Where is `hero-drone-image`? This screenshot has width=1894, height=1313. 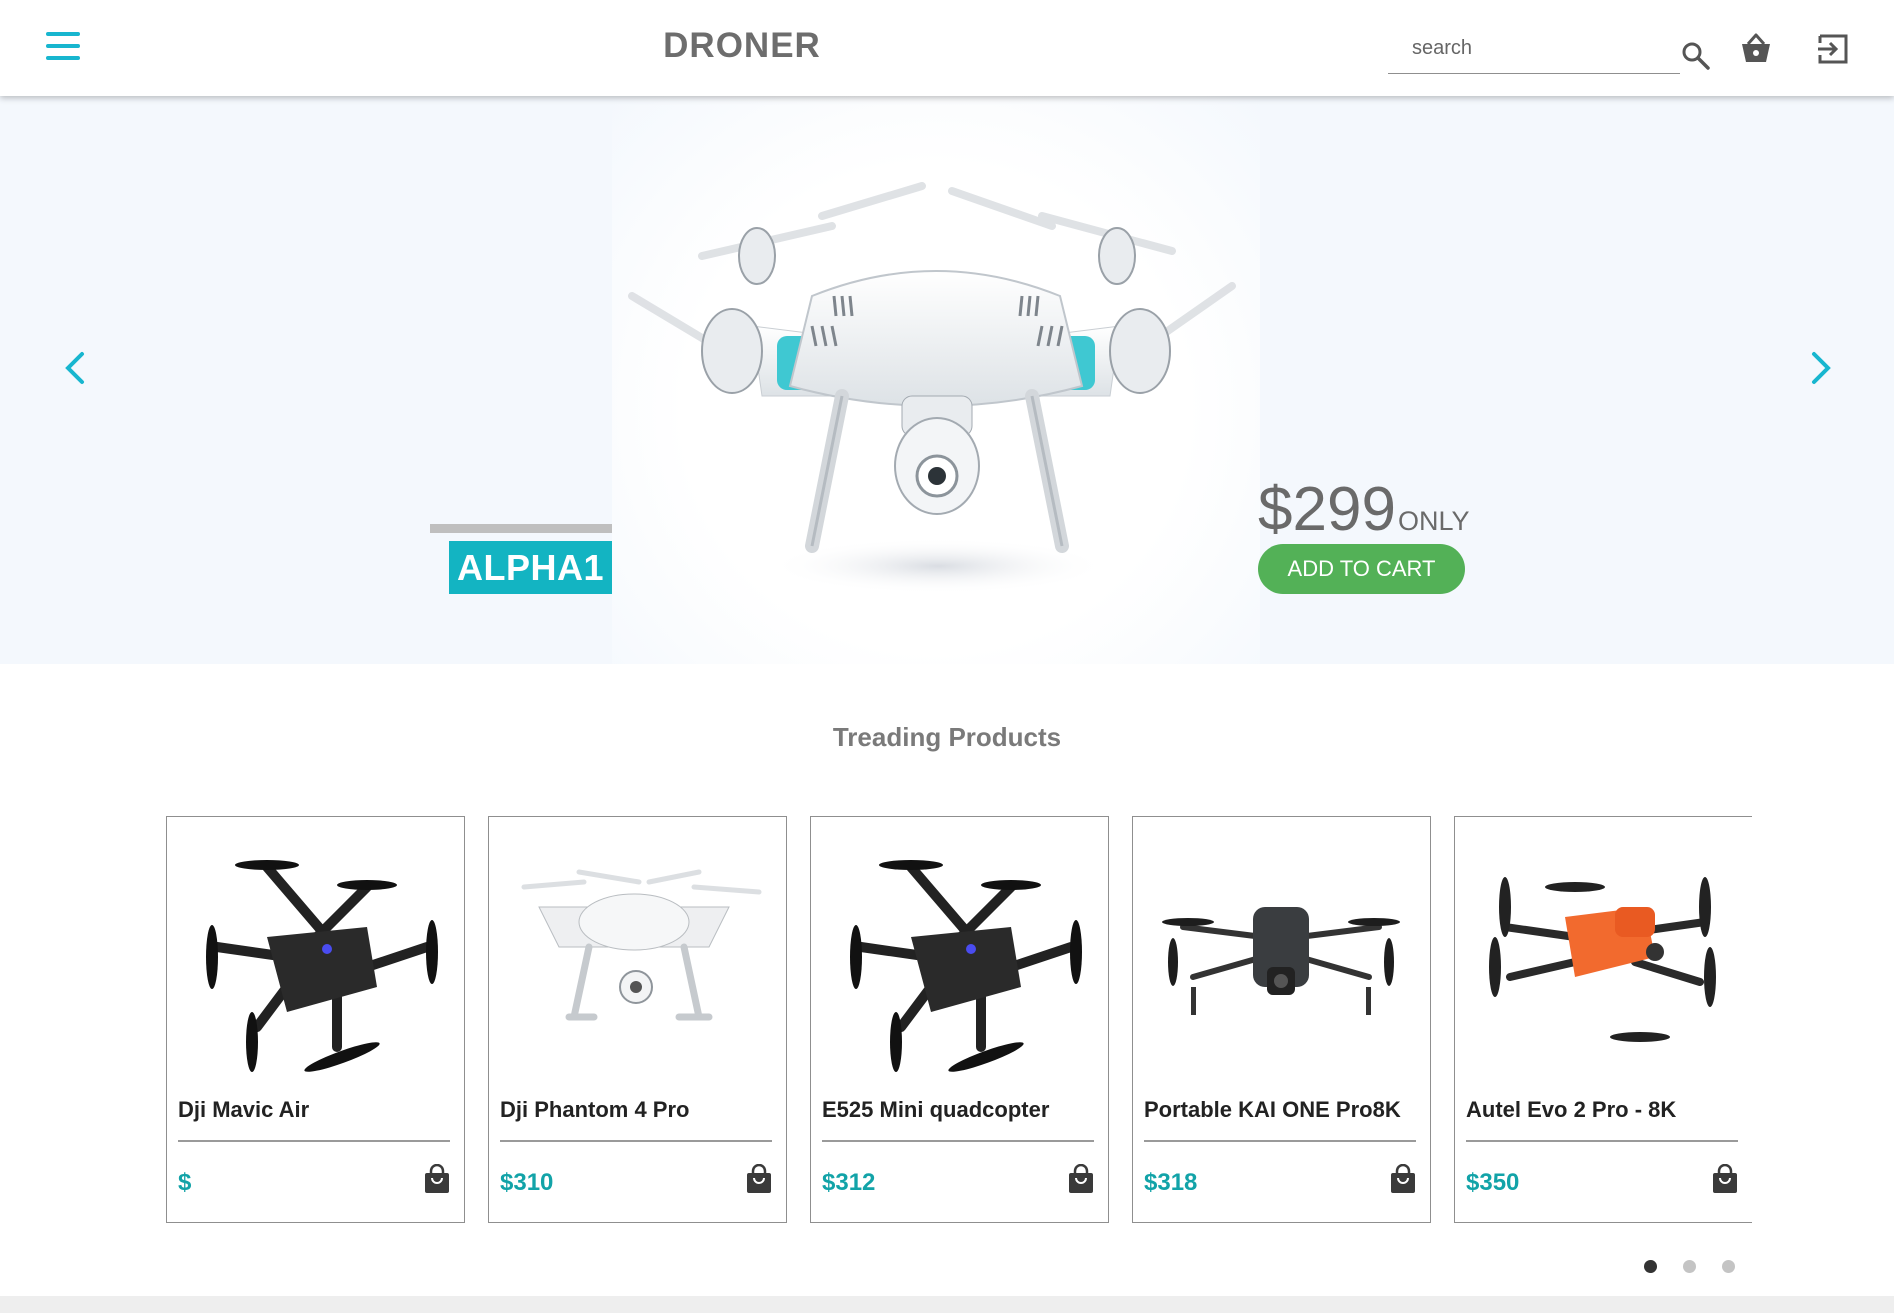 hero-drone-image is located at coordinates (936, 380).